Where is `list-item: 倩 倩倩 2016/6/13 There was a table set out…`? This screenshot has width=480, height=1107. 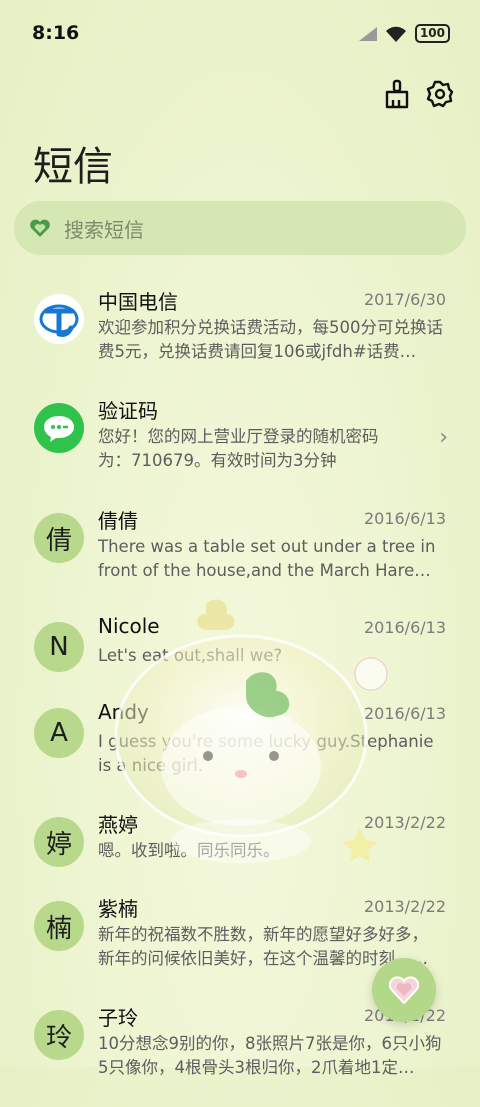 list-item: 倩 倩倩 2016/6/13 There was a table set out… is located at coordinates (240, 557).